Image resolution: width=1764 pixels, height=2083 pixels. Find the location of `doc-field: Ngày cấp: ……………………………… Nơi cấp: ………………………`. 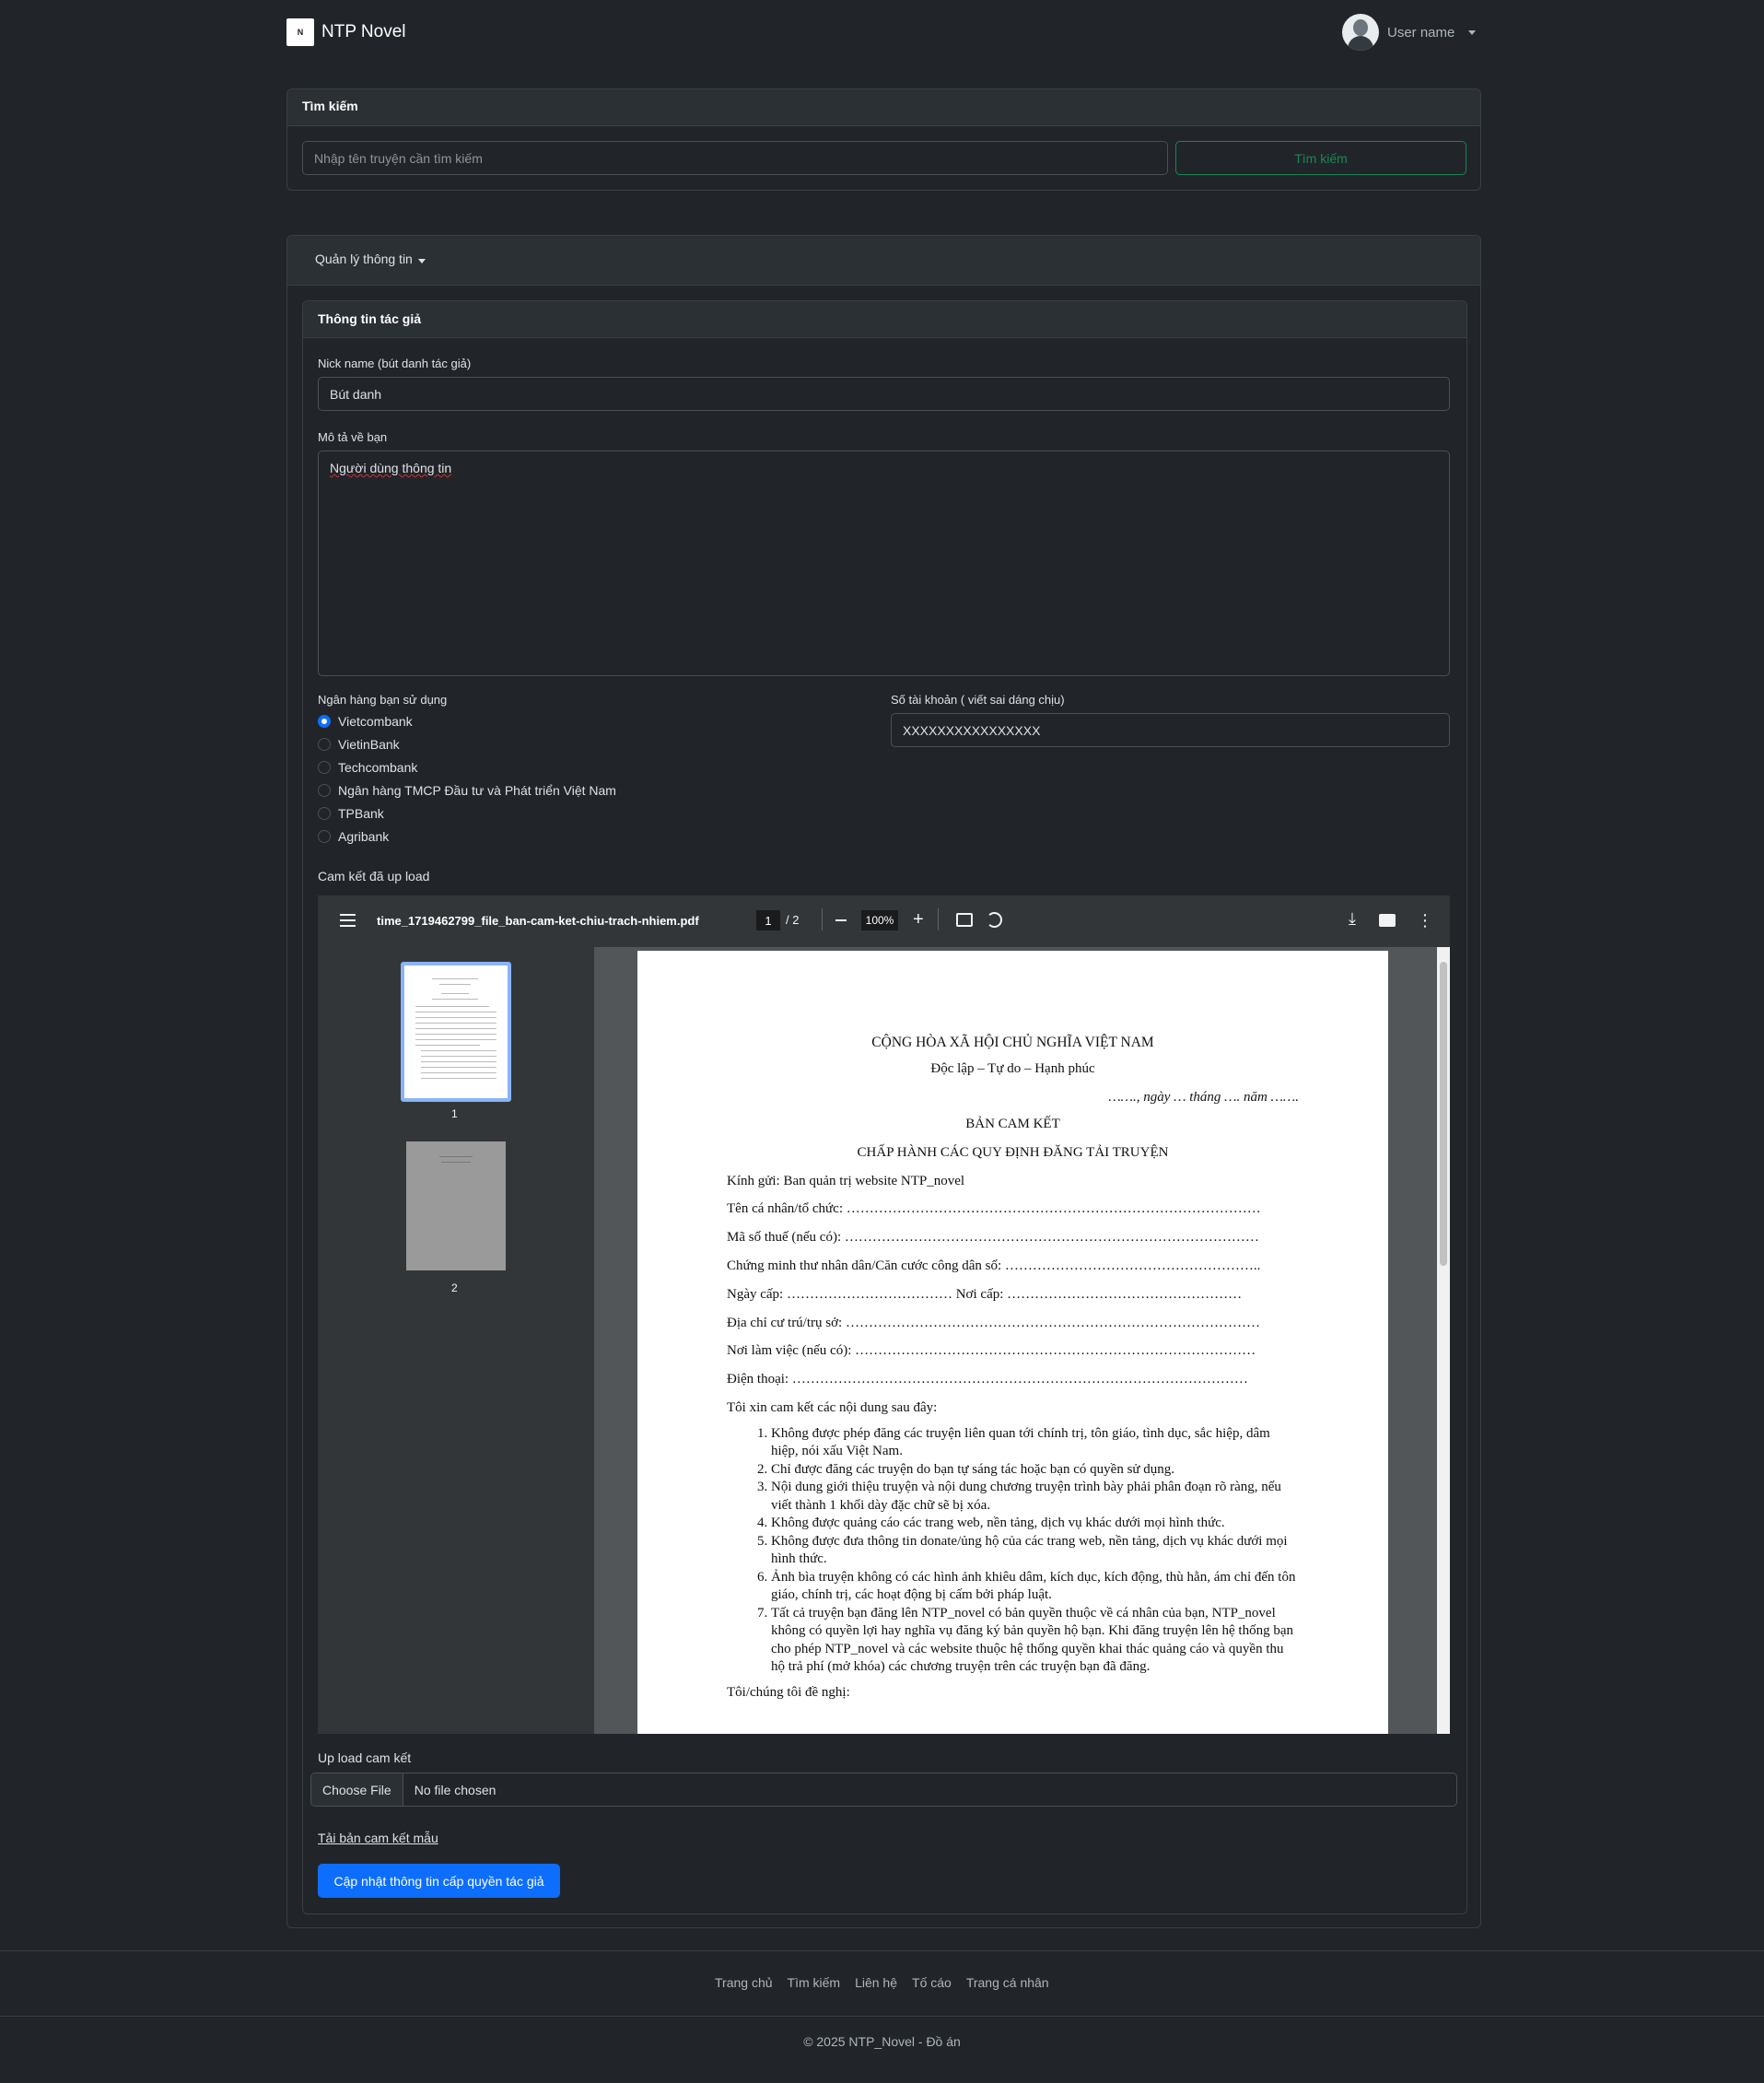

doc-field: Ngày cấp: ……………………………… Nơi cấp: ……………………… is located at coordinates (985, 1294).